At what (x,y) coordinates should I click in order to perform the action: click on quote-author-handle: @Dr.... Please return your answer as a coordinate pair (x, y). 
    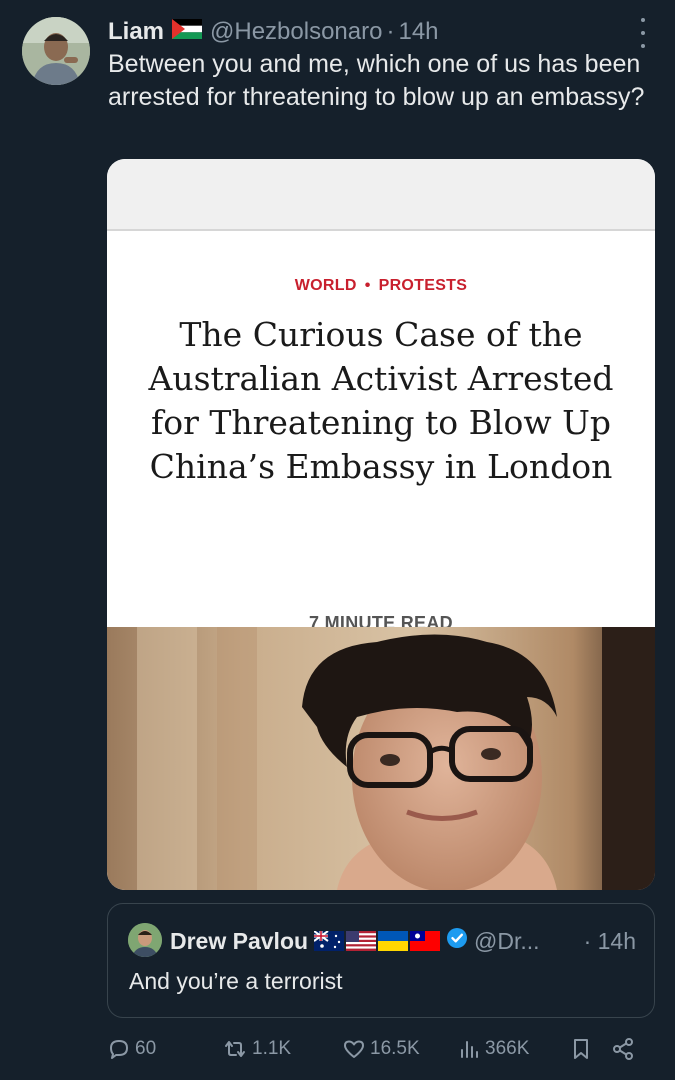
    Looking at the image, I should click on (507, 941).